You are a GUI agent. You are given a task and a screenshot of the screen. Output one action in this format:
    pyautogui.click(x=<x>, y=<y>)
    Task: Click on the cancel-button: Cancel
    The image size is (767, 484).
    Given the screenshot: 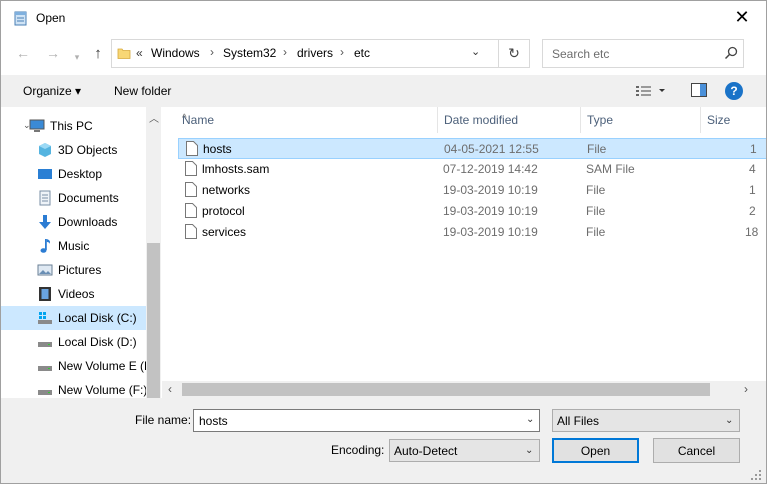 What is the action you would take?
    pyautogui.click(x=696, y=450)
    